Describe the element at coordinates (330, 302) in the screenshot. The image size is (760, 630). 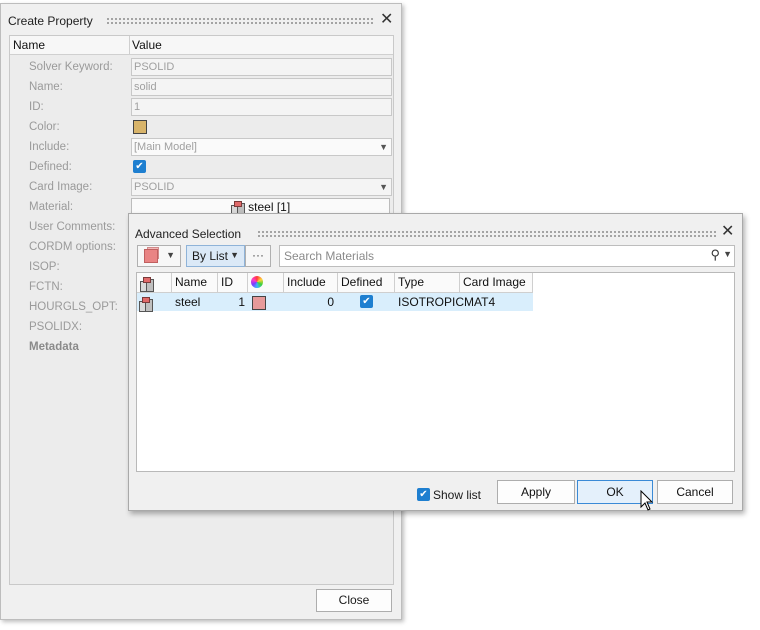
I see `row-include: 0` at that location.